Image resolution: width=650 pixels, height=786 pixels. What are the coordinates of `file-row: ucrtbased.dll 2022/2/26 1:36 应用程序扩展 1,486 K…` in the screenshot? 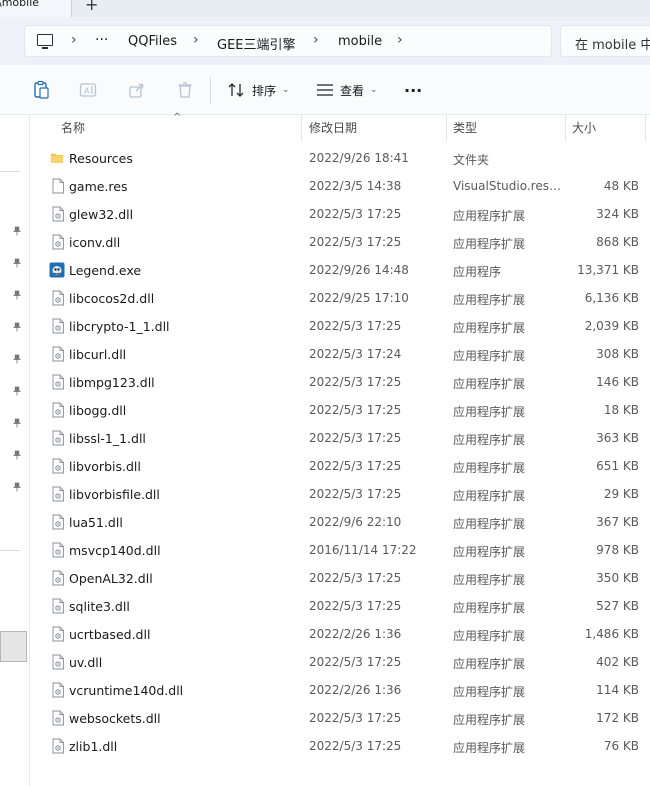 It's located at (340, 634).